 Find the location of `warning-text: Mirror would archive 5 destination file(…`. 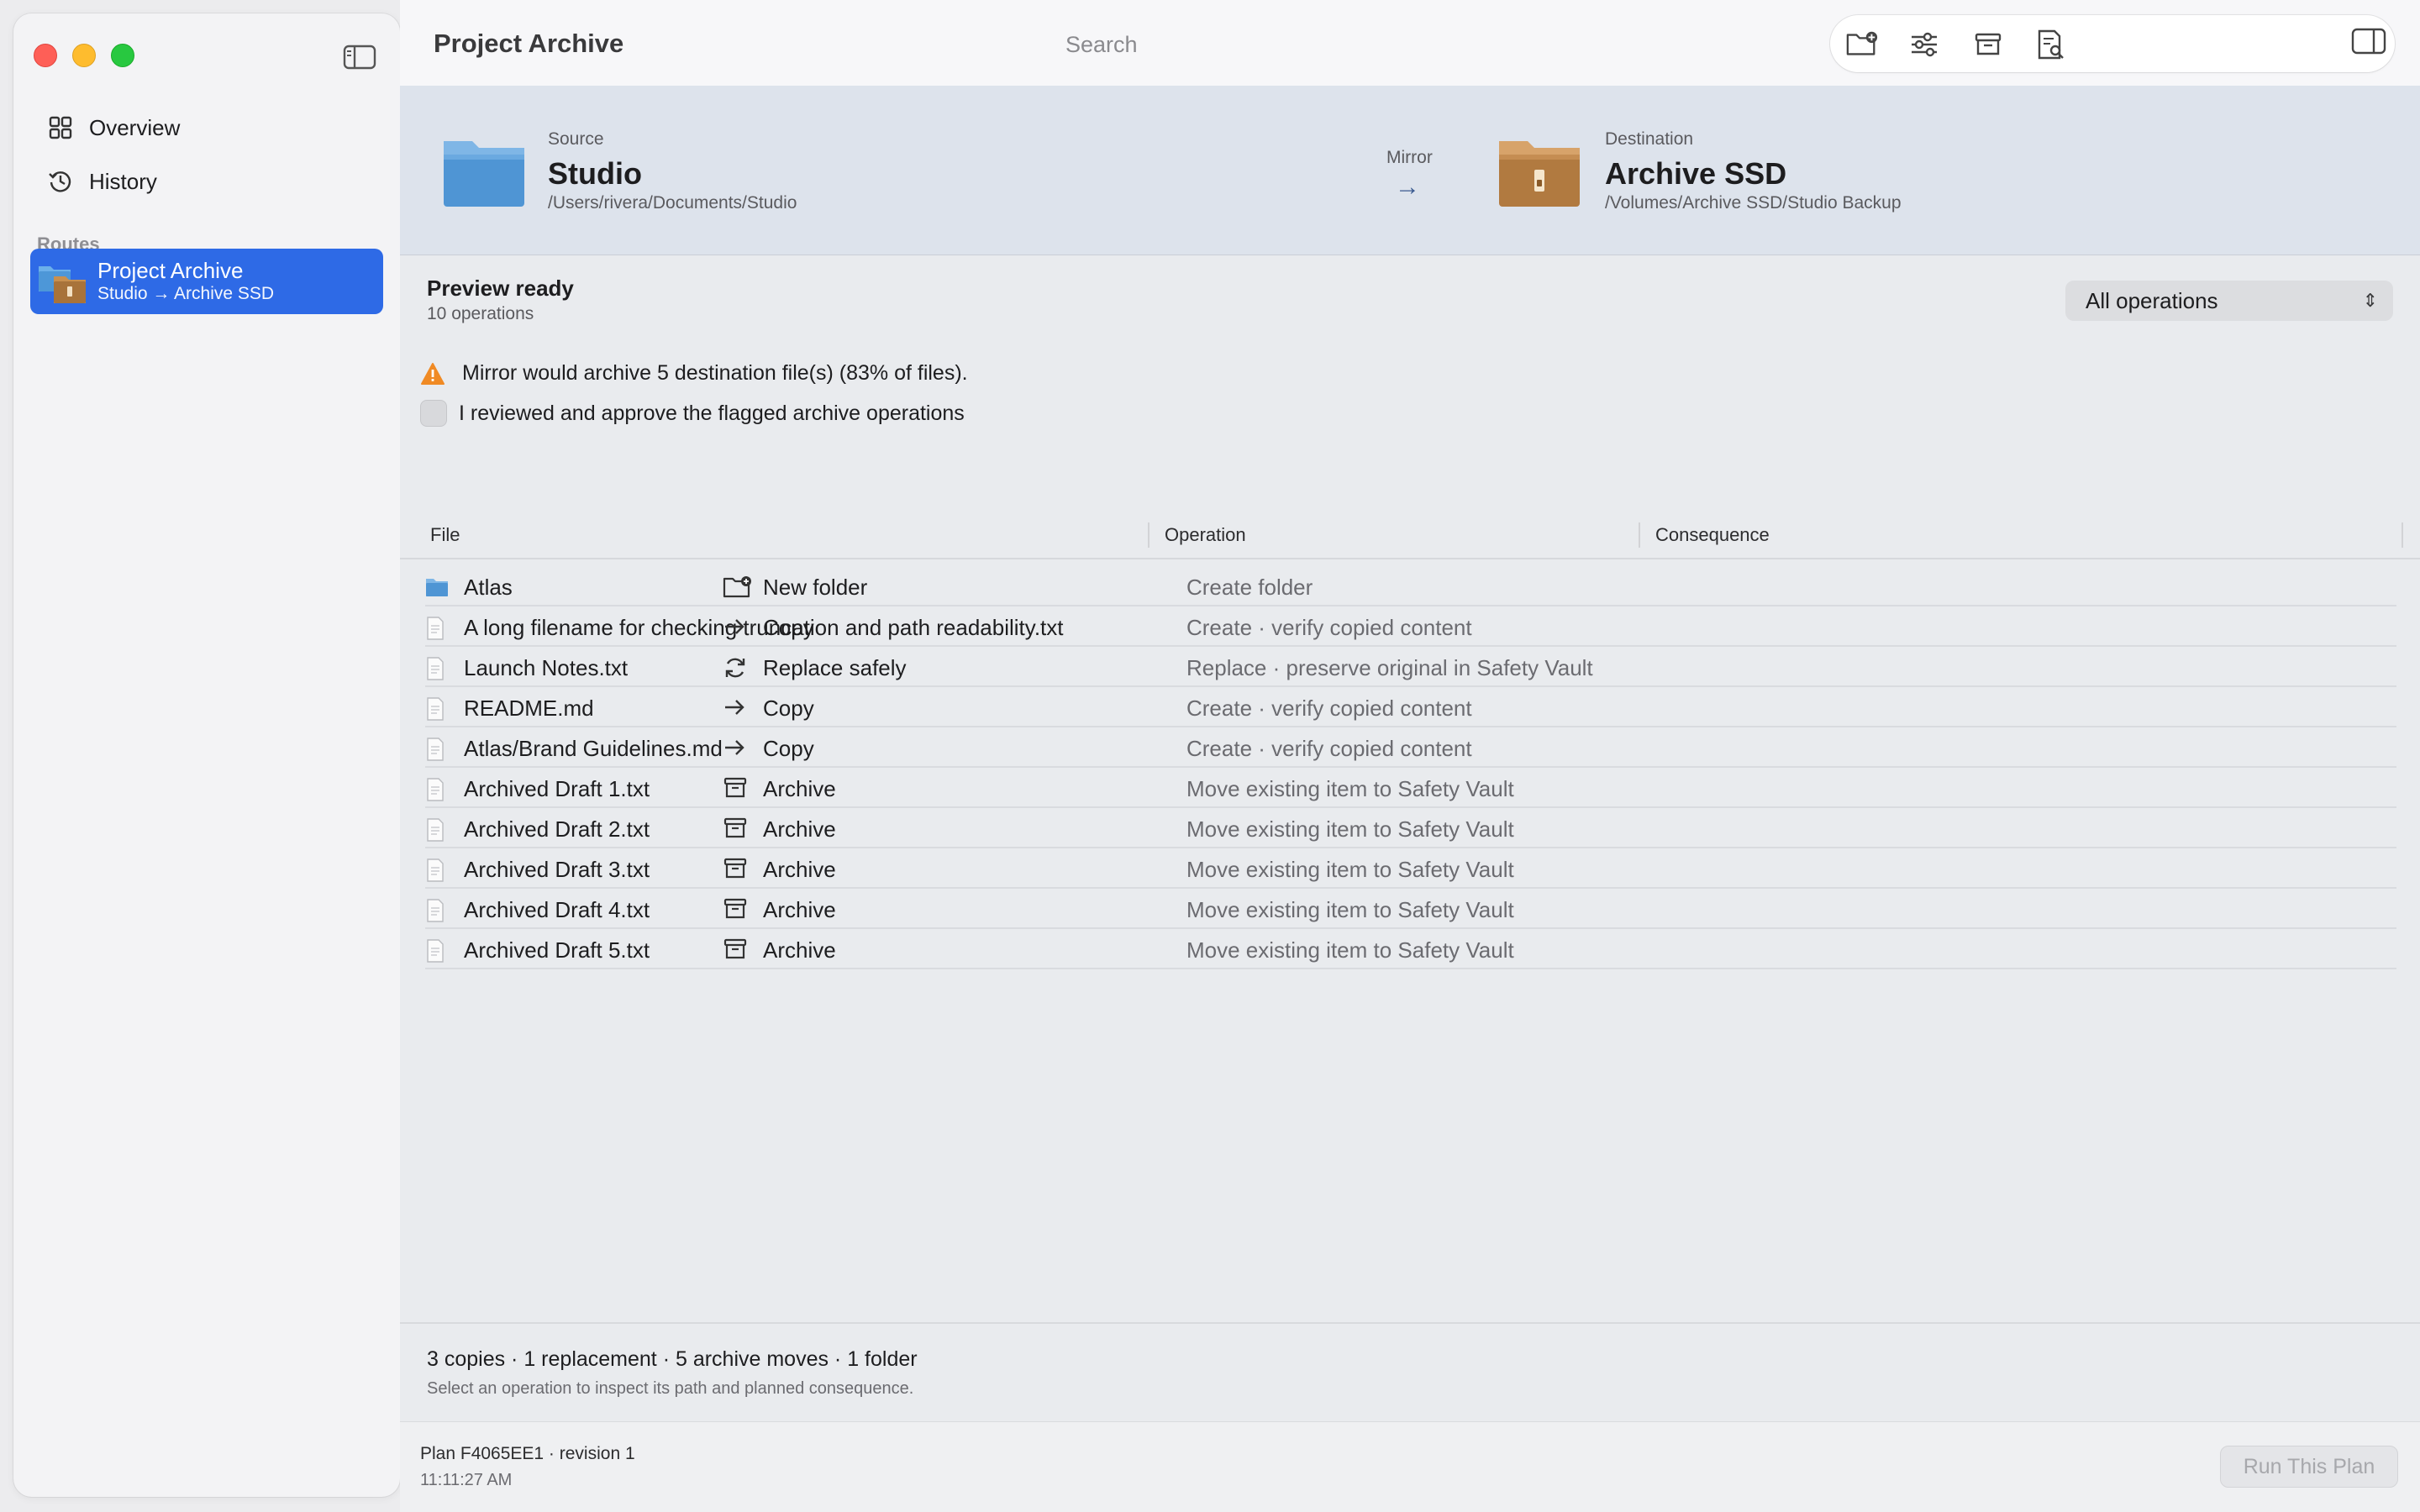

warning-text: Mirror would archive 5 destination file(… is located at coordinates (715, 373).